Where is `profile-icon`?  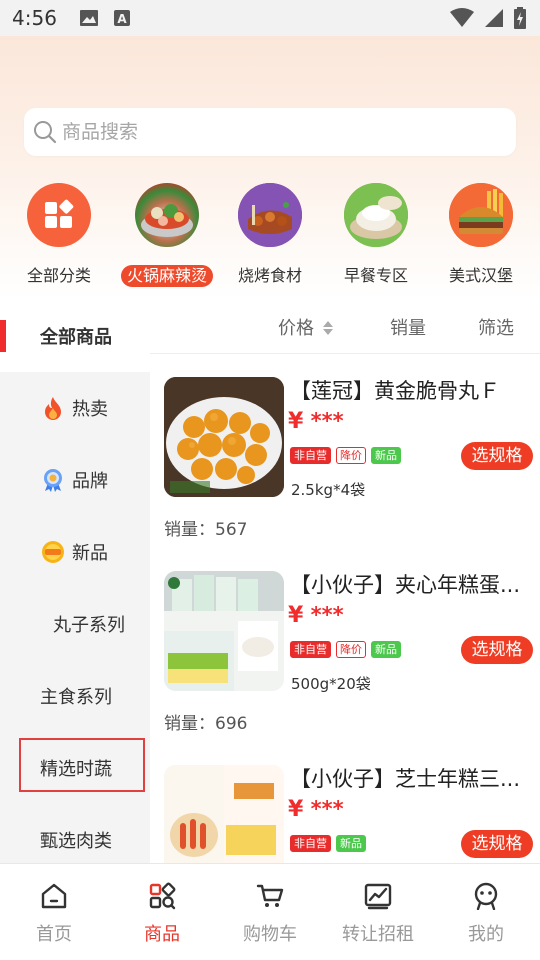 profile-icon is located at coordinates (486, 896).